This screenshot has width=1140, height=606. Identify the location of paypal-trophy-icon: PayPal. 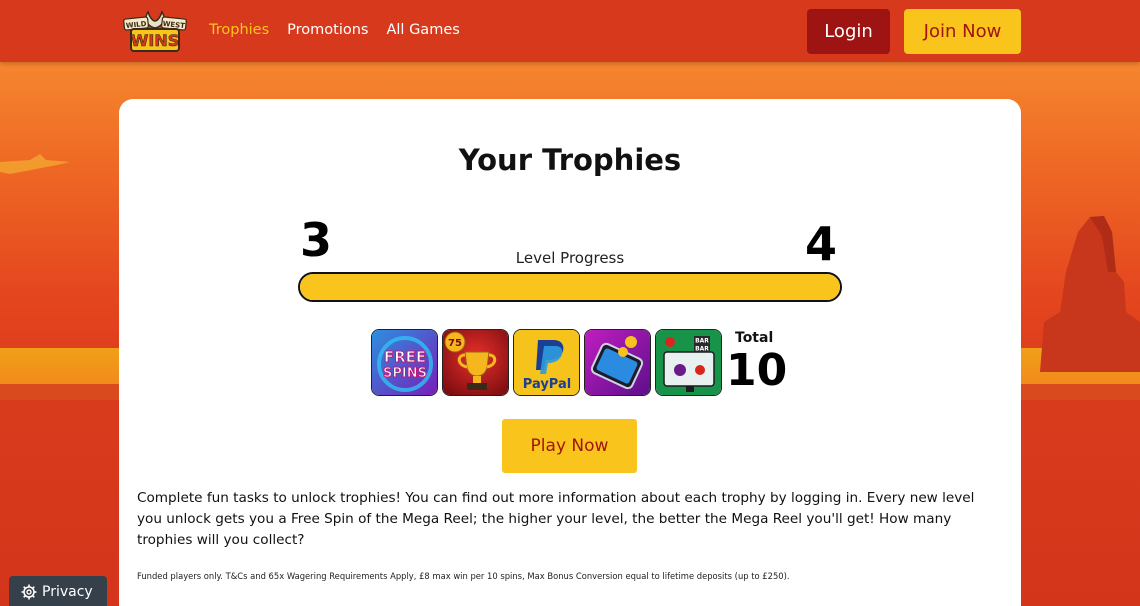
(546, 362).